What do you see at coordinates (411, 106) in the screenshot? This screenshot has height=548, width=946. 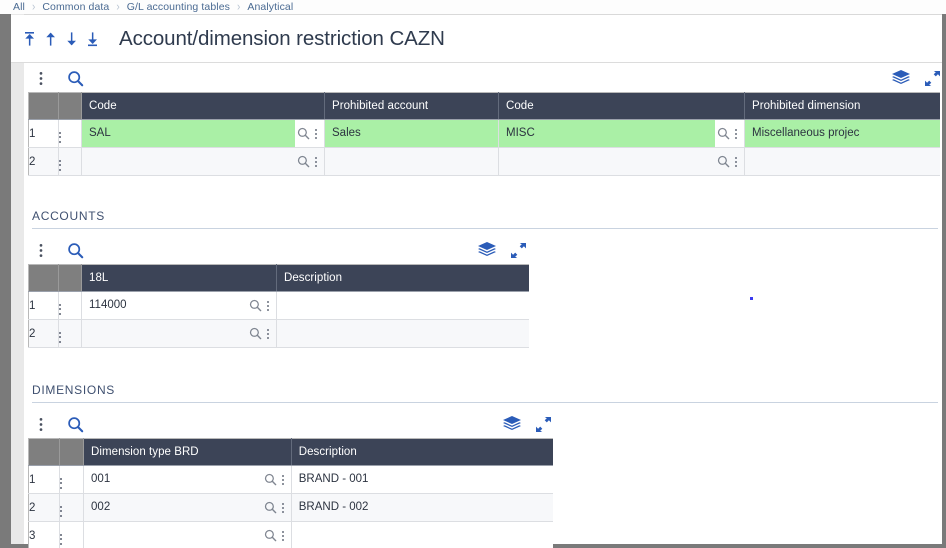 I see `column-header-prohibited-account: Prohibited account` at bounding box center [411, 106].